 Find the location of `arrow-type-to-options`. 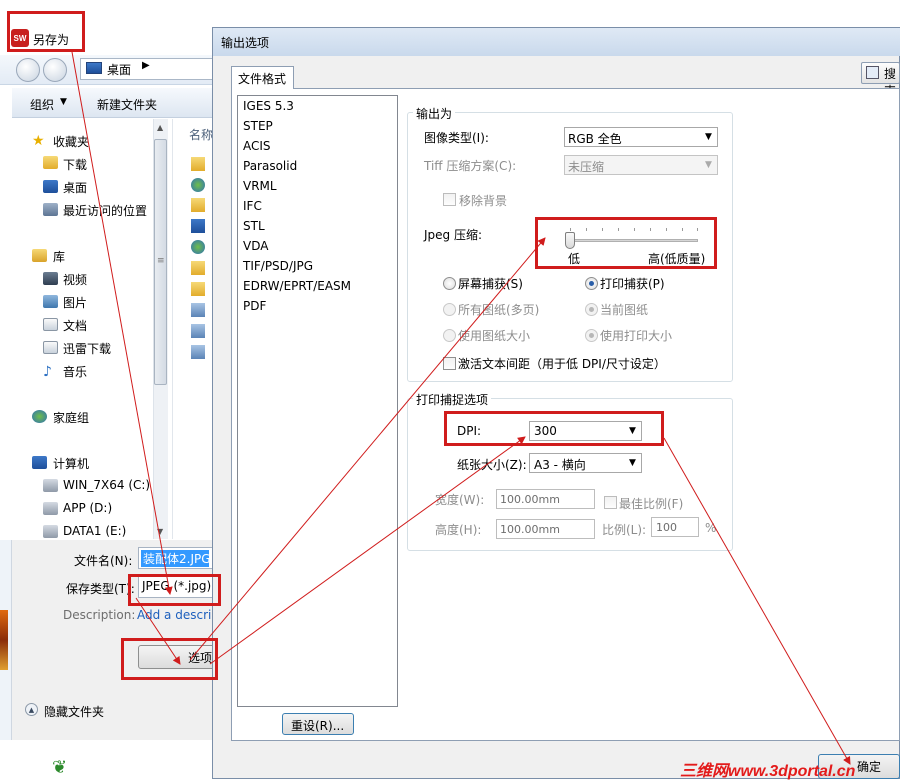

arrow-type-to-options is located at coordinates (158, 631).